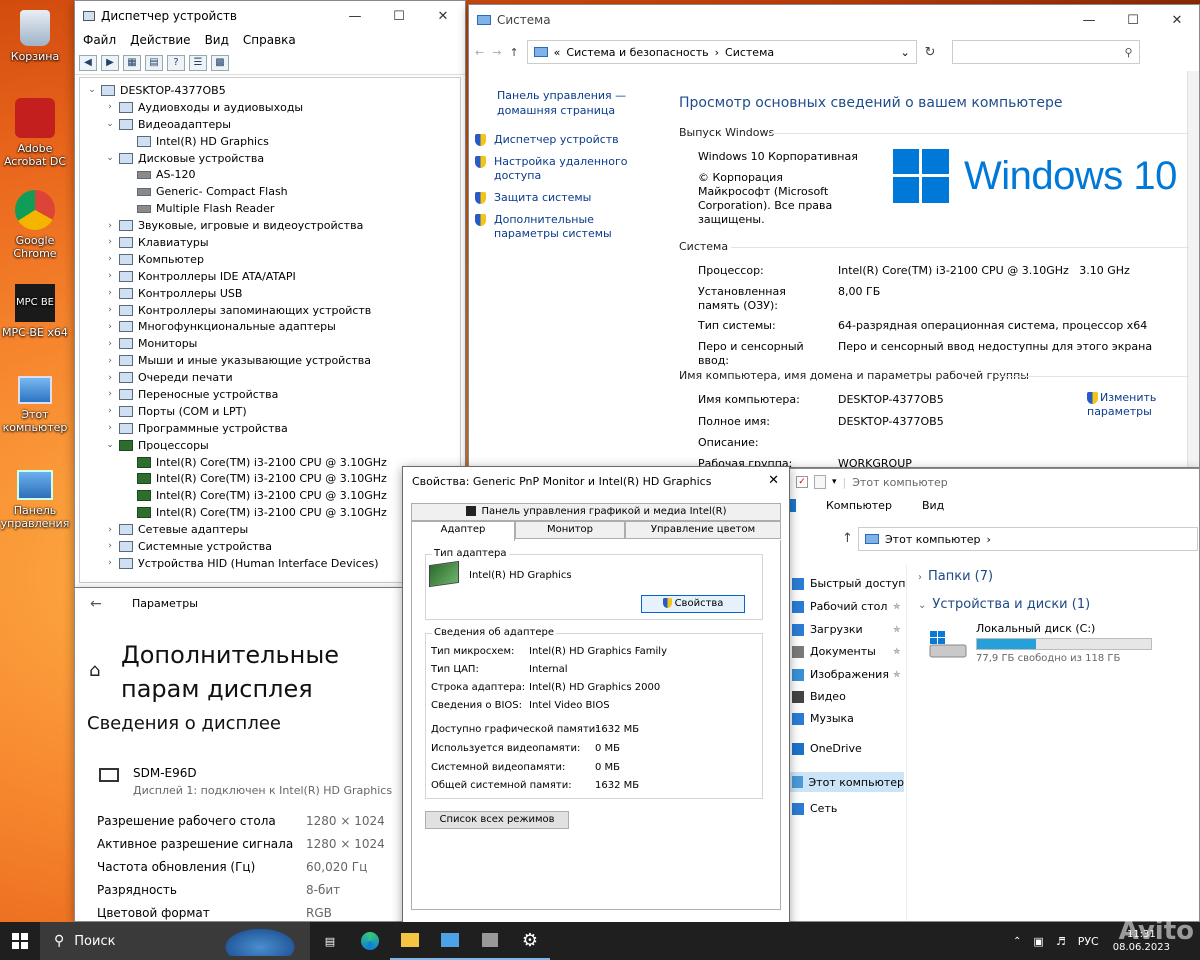  What do you see at coordinates (1028, 539) in the screenshot?
I see `explorer-address-bar: Этот компьютер ›` at bounding box center [1028, 539].